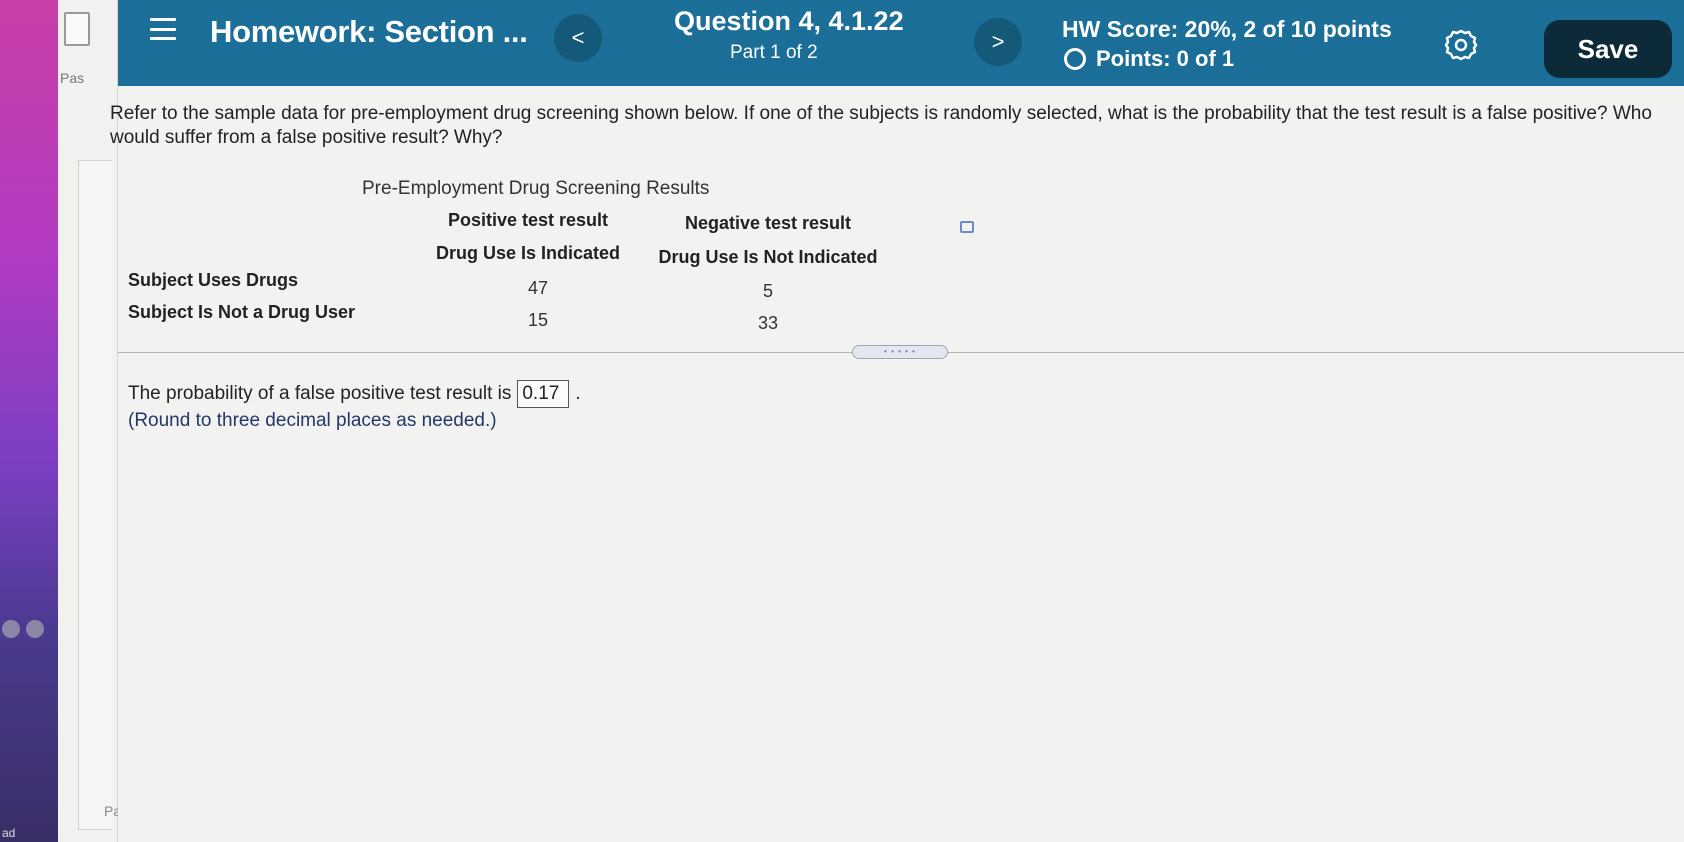 This screenshot has width=1684, height=842. I want to click on row-label: Subject Uses Drugs, so click(213, 280).